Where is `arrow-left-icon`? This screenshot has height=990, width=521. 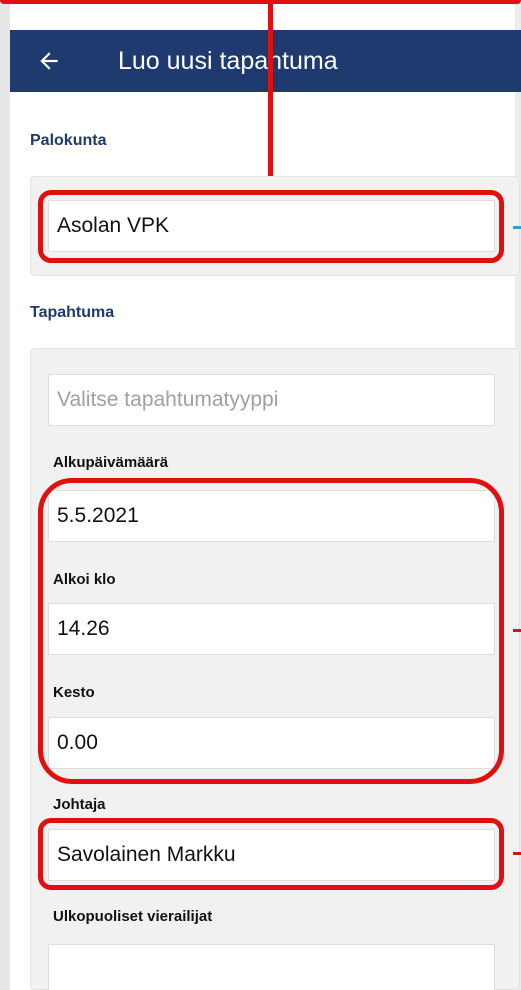
arrow-left-icon is located at coordinates (49, 61).